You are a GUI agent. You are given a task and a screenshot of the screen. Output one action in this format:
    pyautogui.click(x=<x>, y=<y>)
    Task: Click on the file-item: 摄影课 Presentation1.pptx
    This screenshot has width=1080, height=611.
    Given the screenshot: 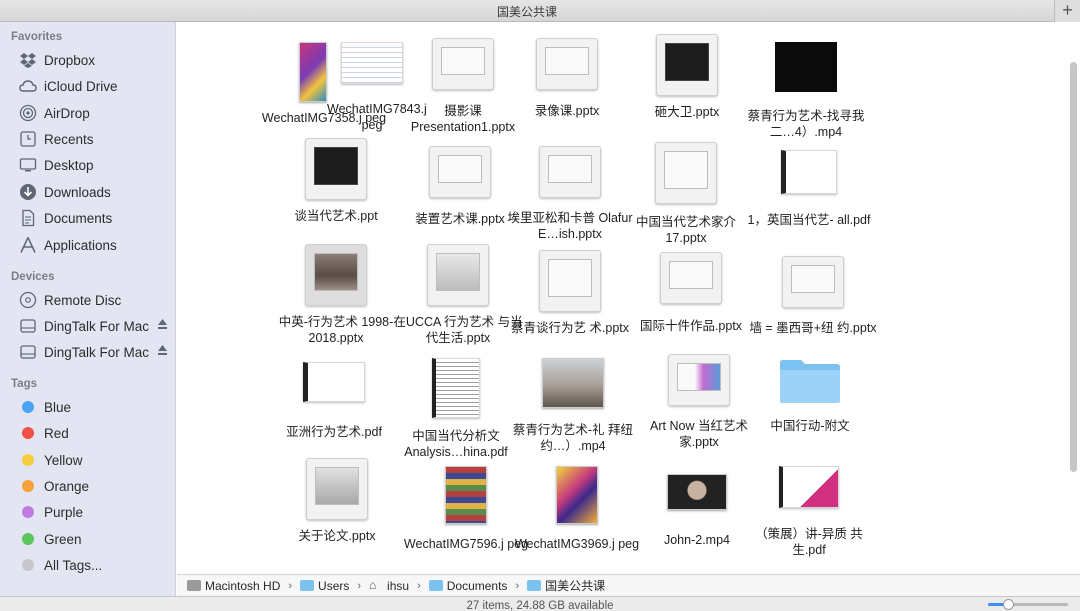 What is the action you would take?
    pyautogui.click(x=463, y=93)
    